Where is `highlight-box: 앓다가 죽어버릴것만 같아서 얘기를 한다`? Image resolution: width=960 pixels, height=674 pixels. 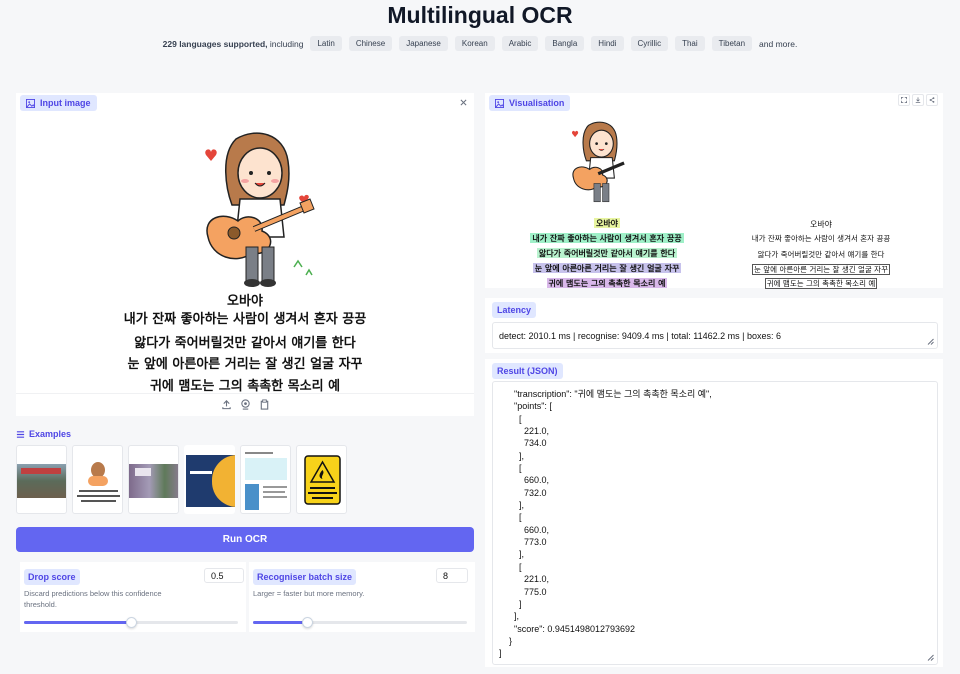 highlight-box: 앓다가 죽어버릴것만 같아서 얘기를 한다 is located at coordinates (607, 253).